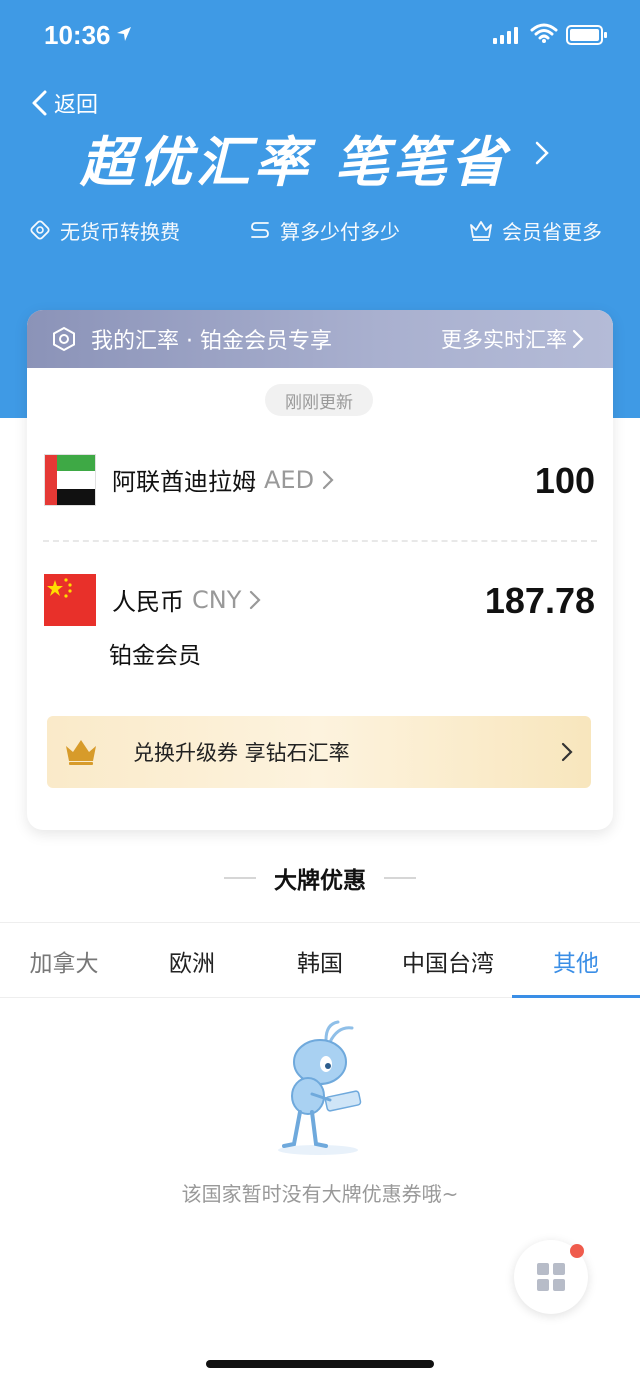 The image size is (640, 1384). What do you see at coordinates (241, 753) in the screenshot?
I see `upgrade-banner-text: 兑换升级券 享钻石汇率` at bounding box center [241, 753].